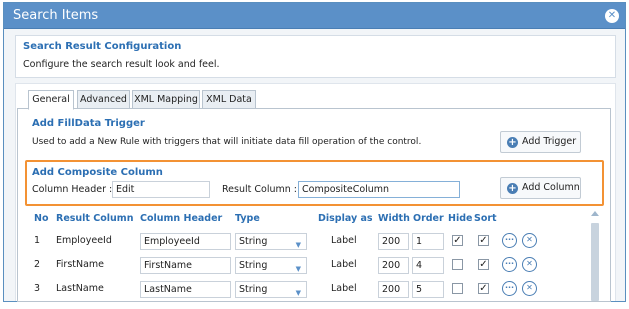  Describe the element at coordinates (314, 16) in the screenshot. I see `title-bar: Search Items ✕` at that location.